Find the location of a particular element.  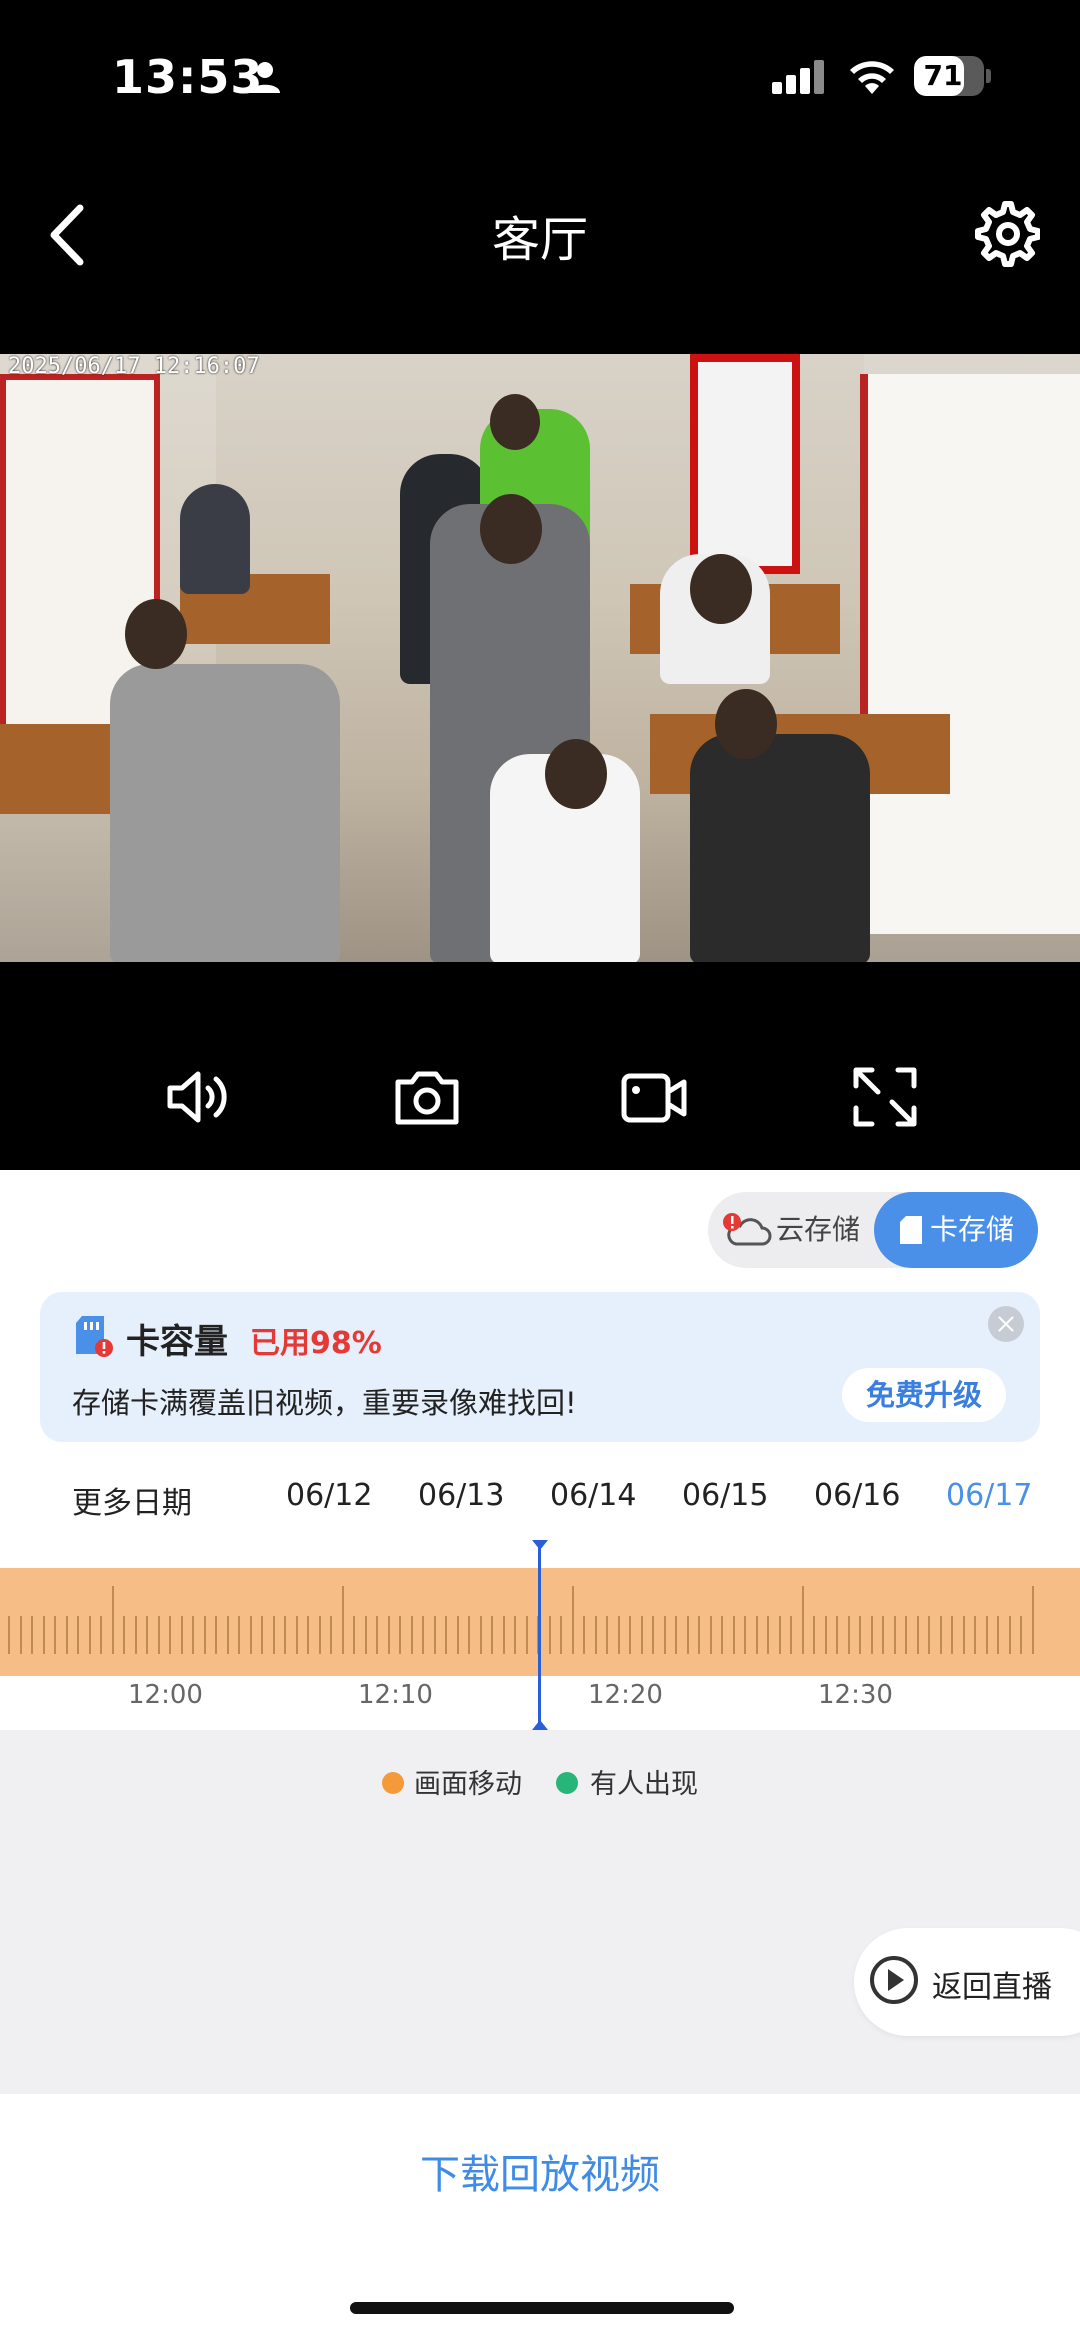

signal-icon is located at coordinates (798, 77).